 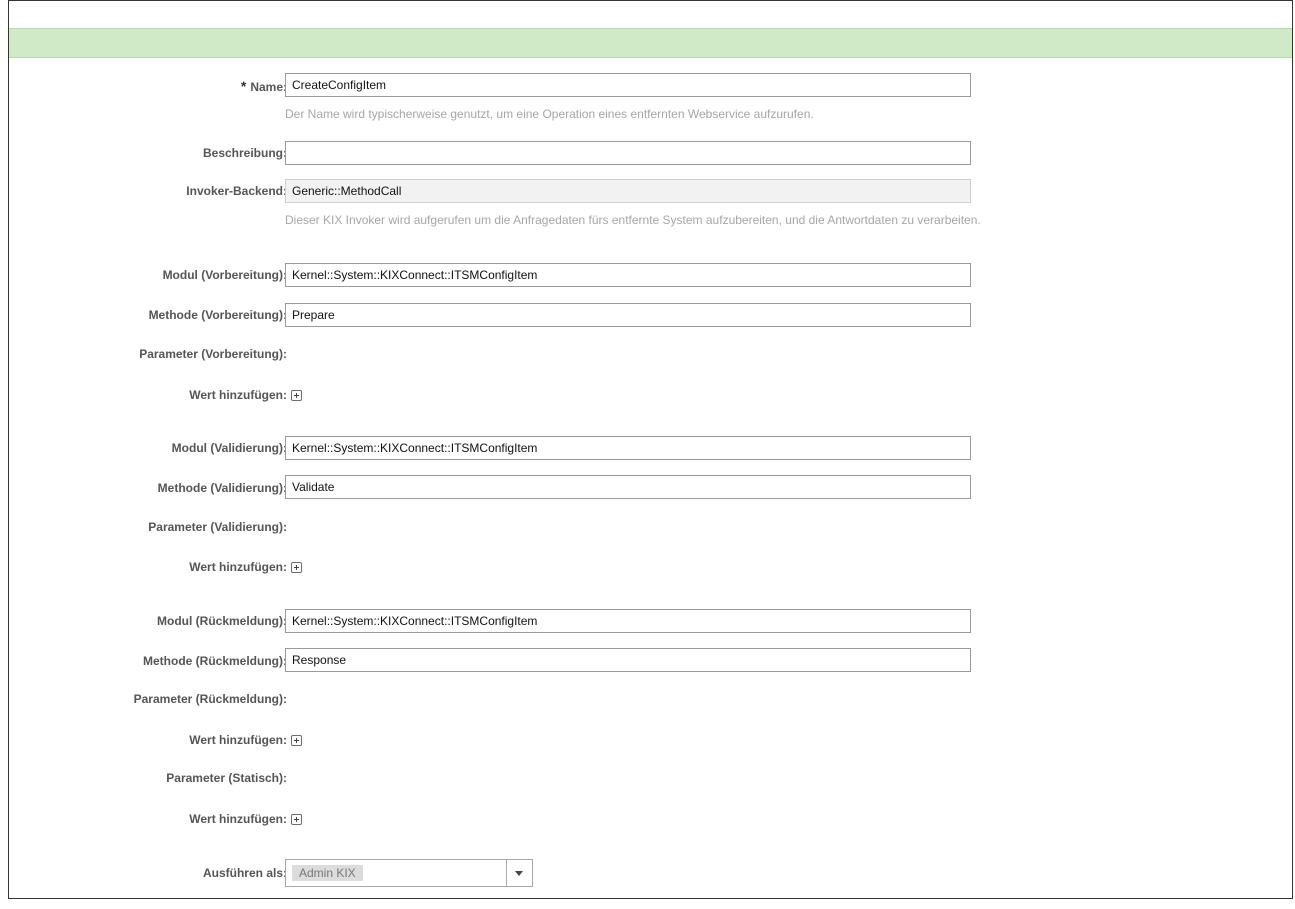 I want to click on description-input, so click(x=628, y=153).